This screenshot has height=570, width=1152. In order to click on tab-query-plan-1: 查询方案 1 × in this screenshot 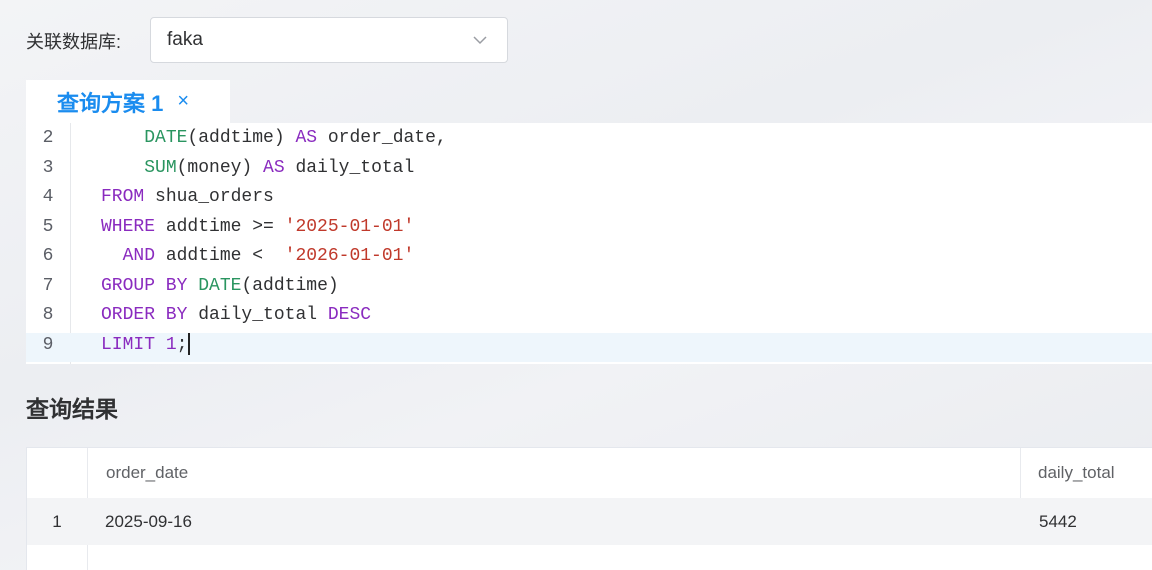, I will do `click(128, 101)`.